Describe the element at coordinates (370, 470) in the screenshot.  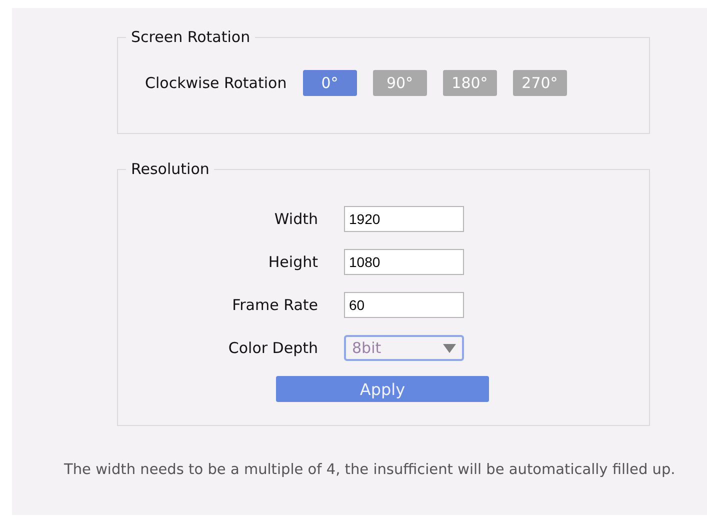
I see `note-text: The width needs to be a multiple of 4, the insufficient will be automatically filled up.` at that location.